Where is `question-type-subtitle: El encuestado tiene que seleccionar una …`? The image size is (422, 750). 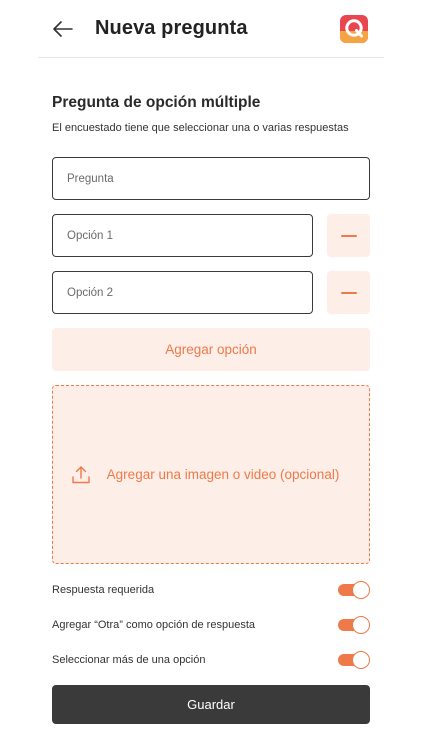 question-type-subtitle: El encuestado tiene que seleccionar una … is located at coordinates (200, 128).